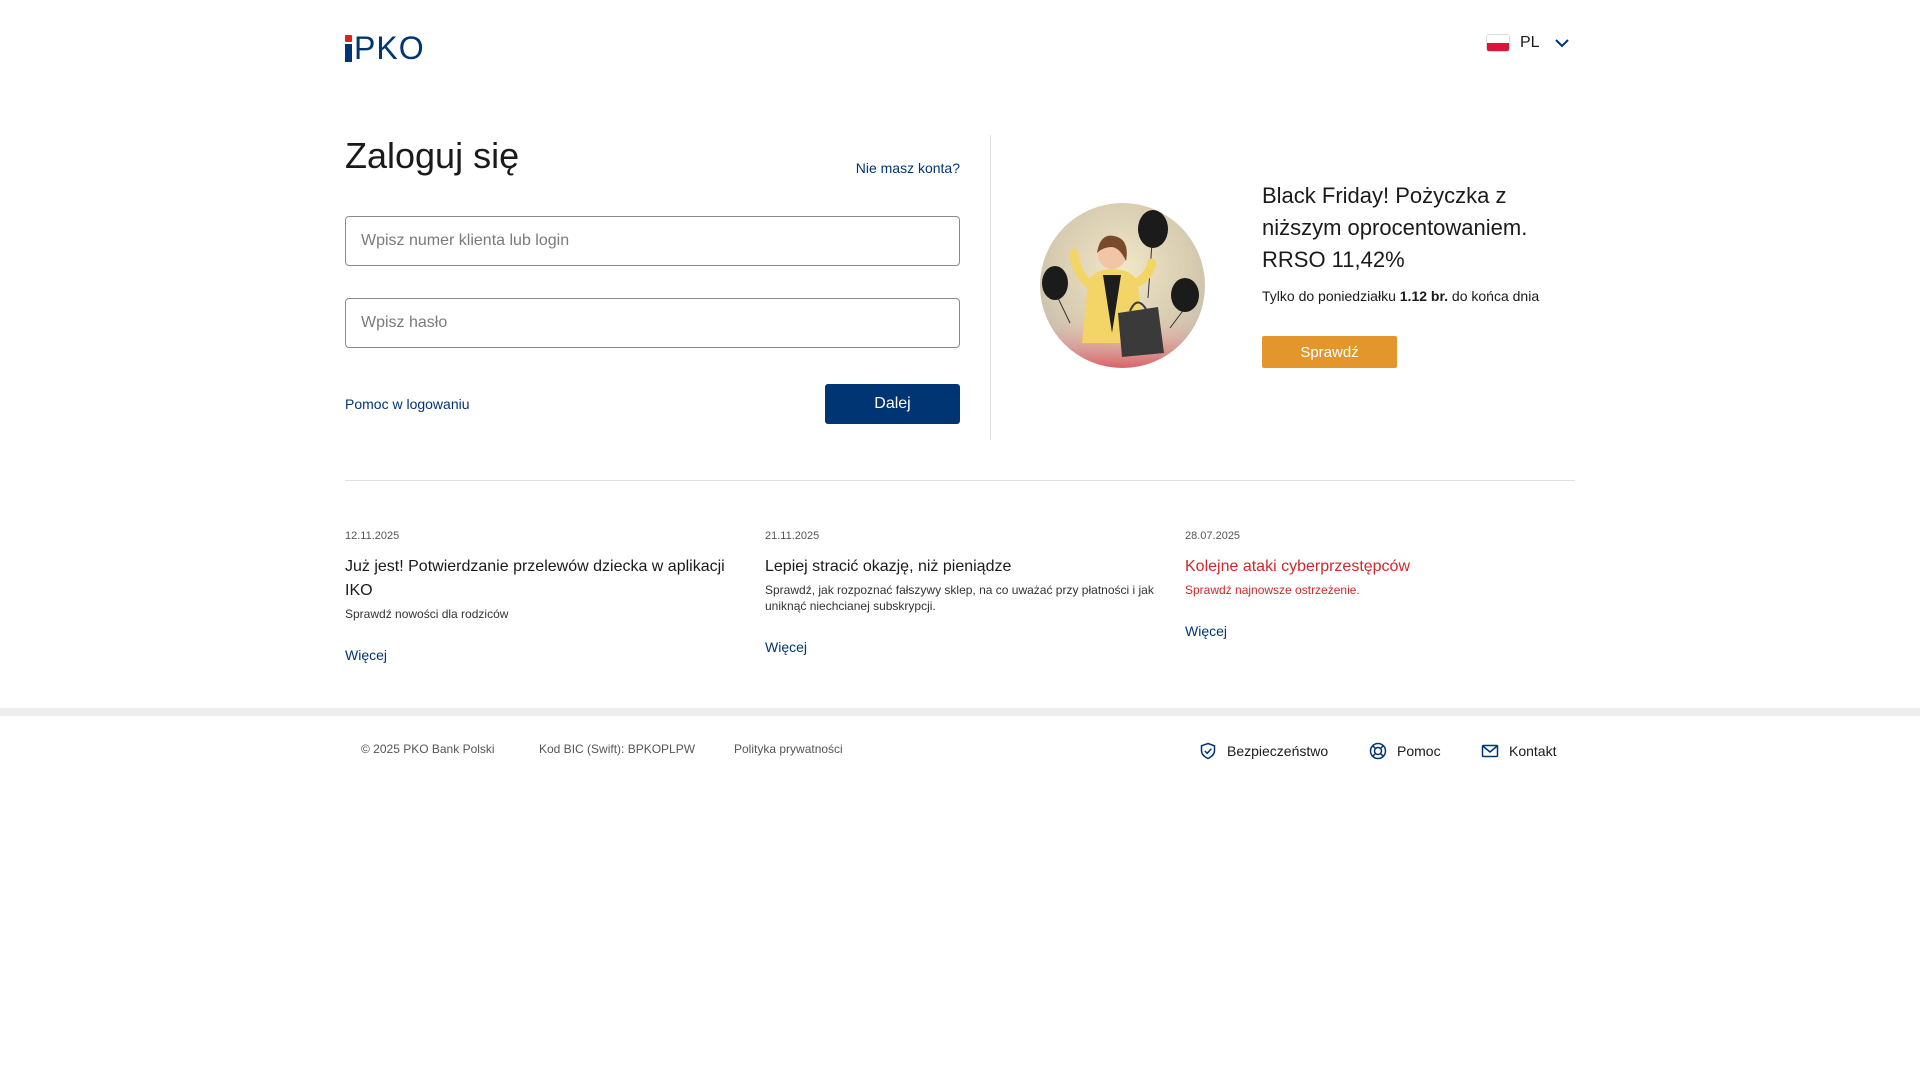 The width and height of the screenshot is (1920, 1080). I want to click on next-button: Dalej, so click(892, 404).